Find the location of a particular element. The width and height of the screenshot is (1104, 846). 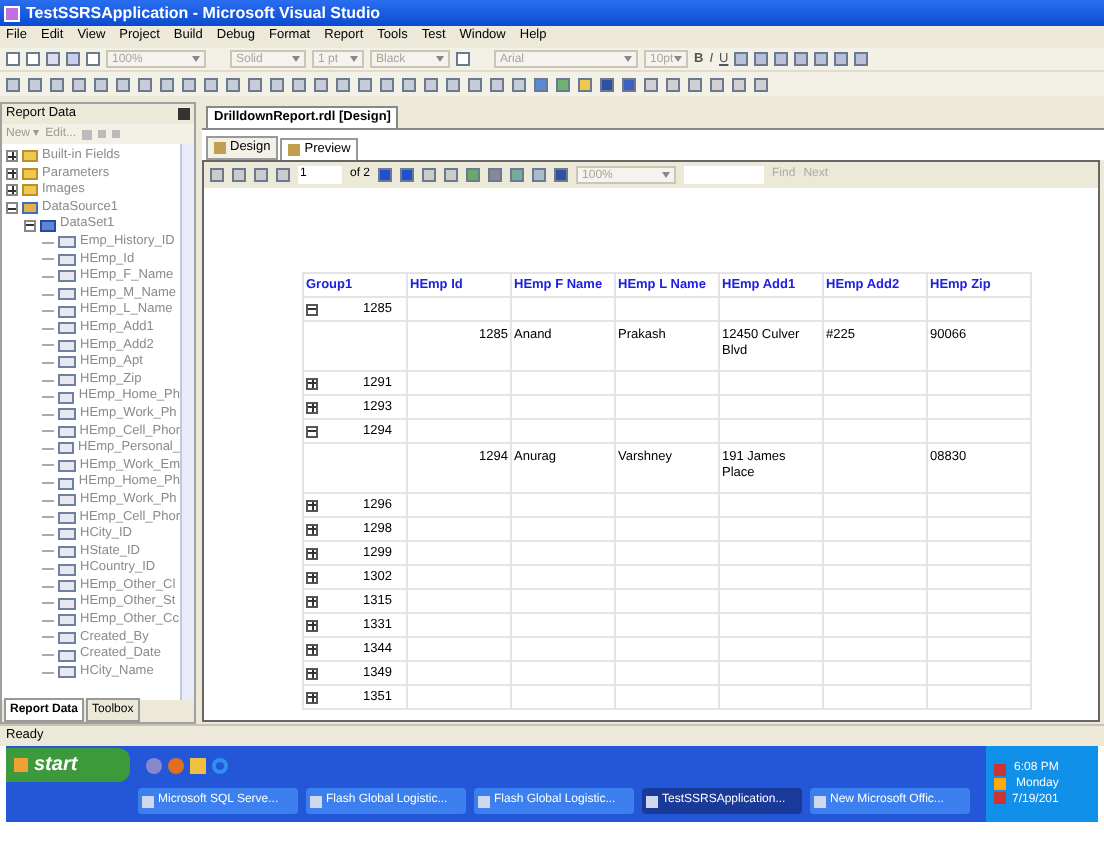

start-button: start is located at coordinates (68, 765).